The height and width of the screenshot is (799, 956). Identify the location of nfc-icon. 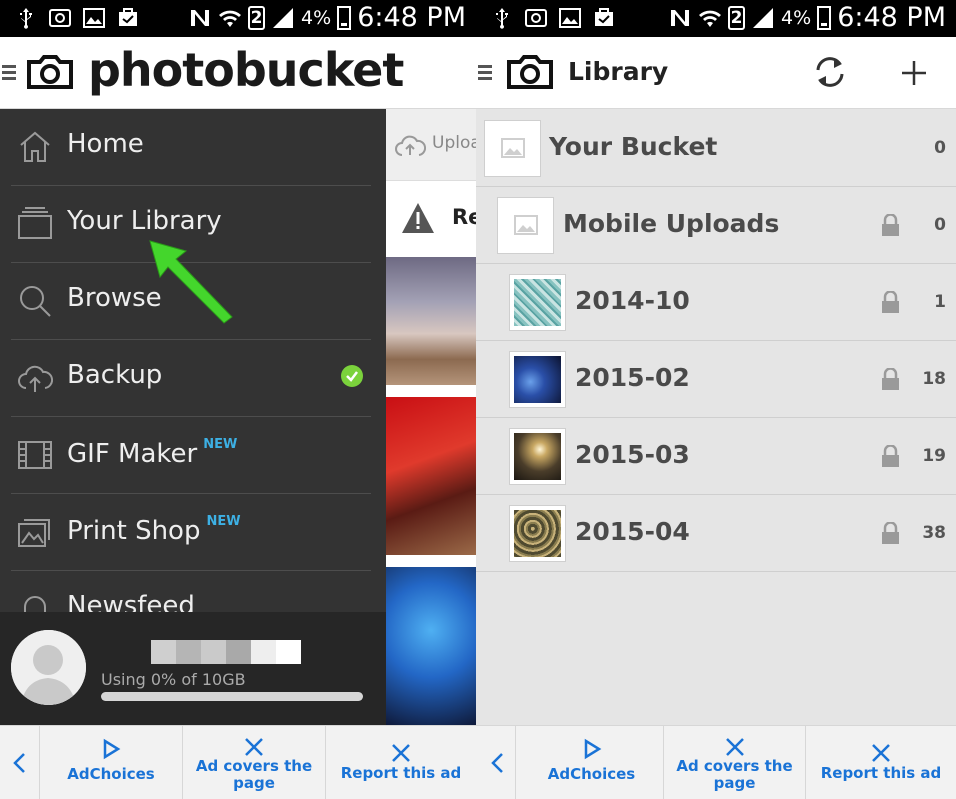
(680, 17).